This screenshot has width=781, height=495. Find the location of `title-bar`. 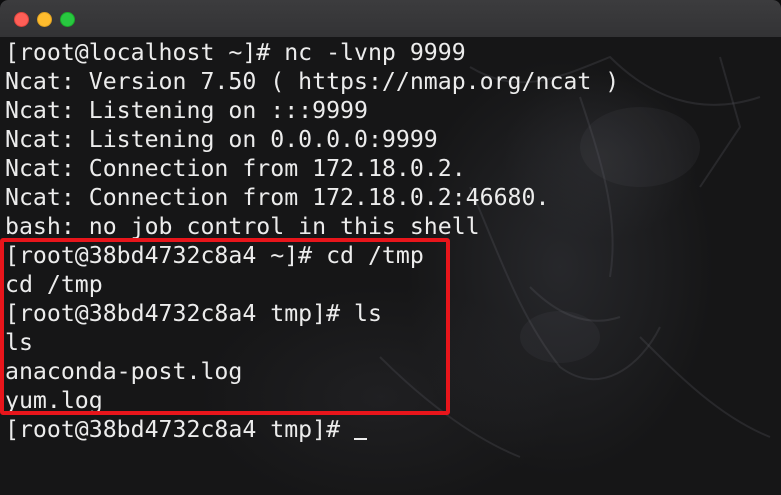

title-bar is located at coordinates (390, 19).